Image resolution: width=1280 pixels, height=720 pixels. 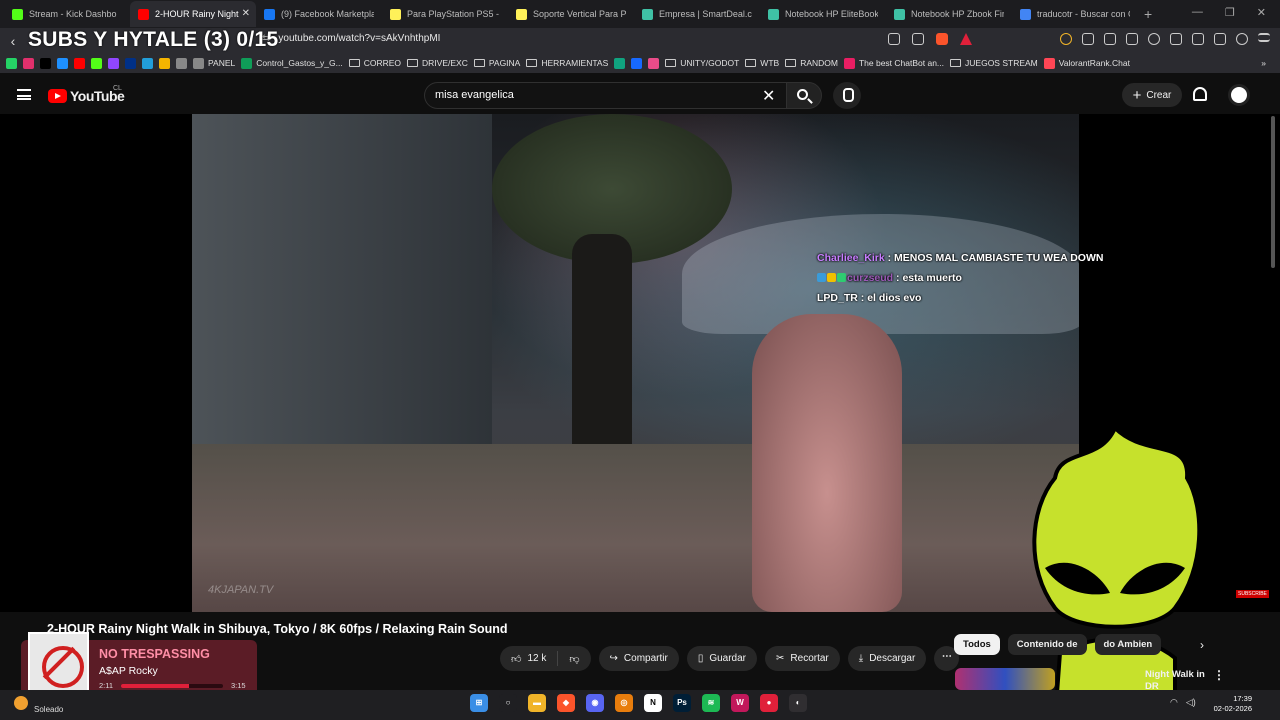 What do you see at coordinates (638, 658) in the screenshot?
I see `share-button: ↪ Compartir` at bounding box center [638, 658].